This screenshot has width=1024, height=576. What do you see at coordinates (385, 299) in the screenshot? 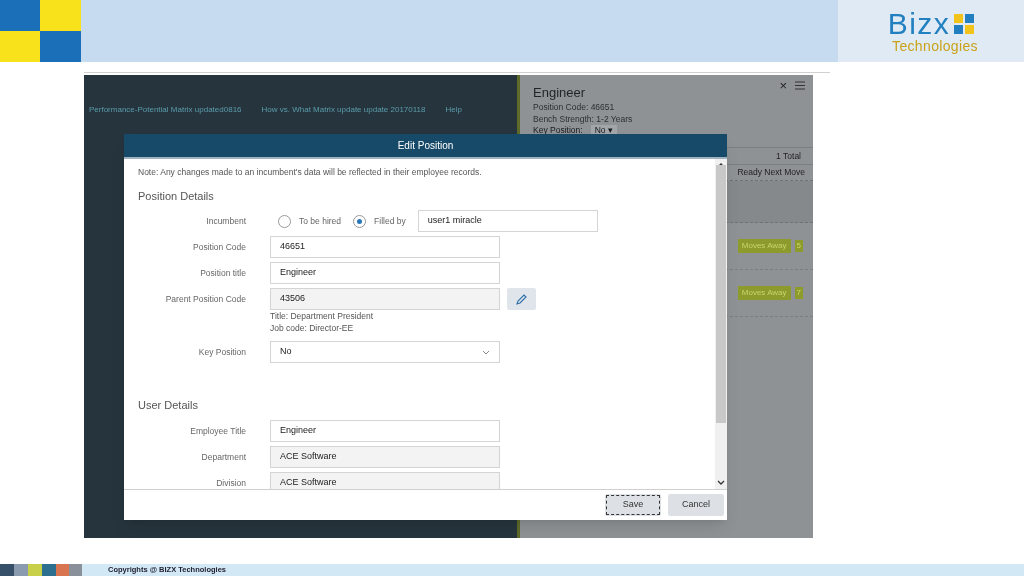
I see `readonly-field: 43506` at bounding box center [385, 299].